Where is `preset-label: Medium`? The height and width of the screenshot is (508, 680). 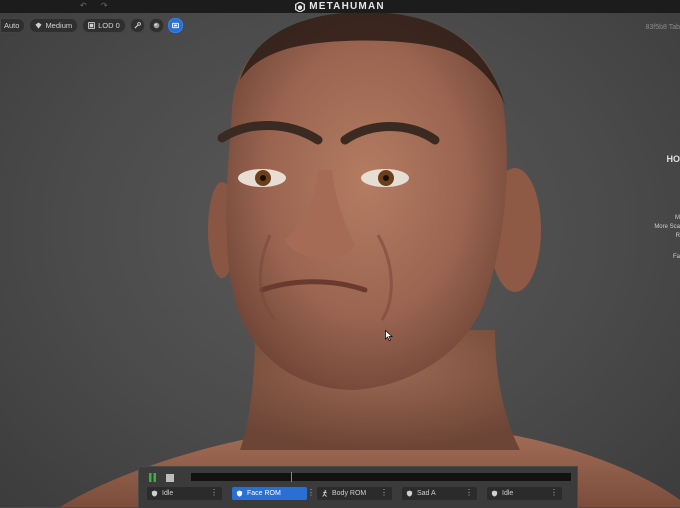 preset-label: Medium is located at coordinates (59, 25).